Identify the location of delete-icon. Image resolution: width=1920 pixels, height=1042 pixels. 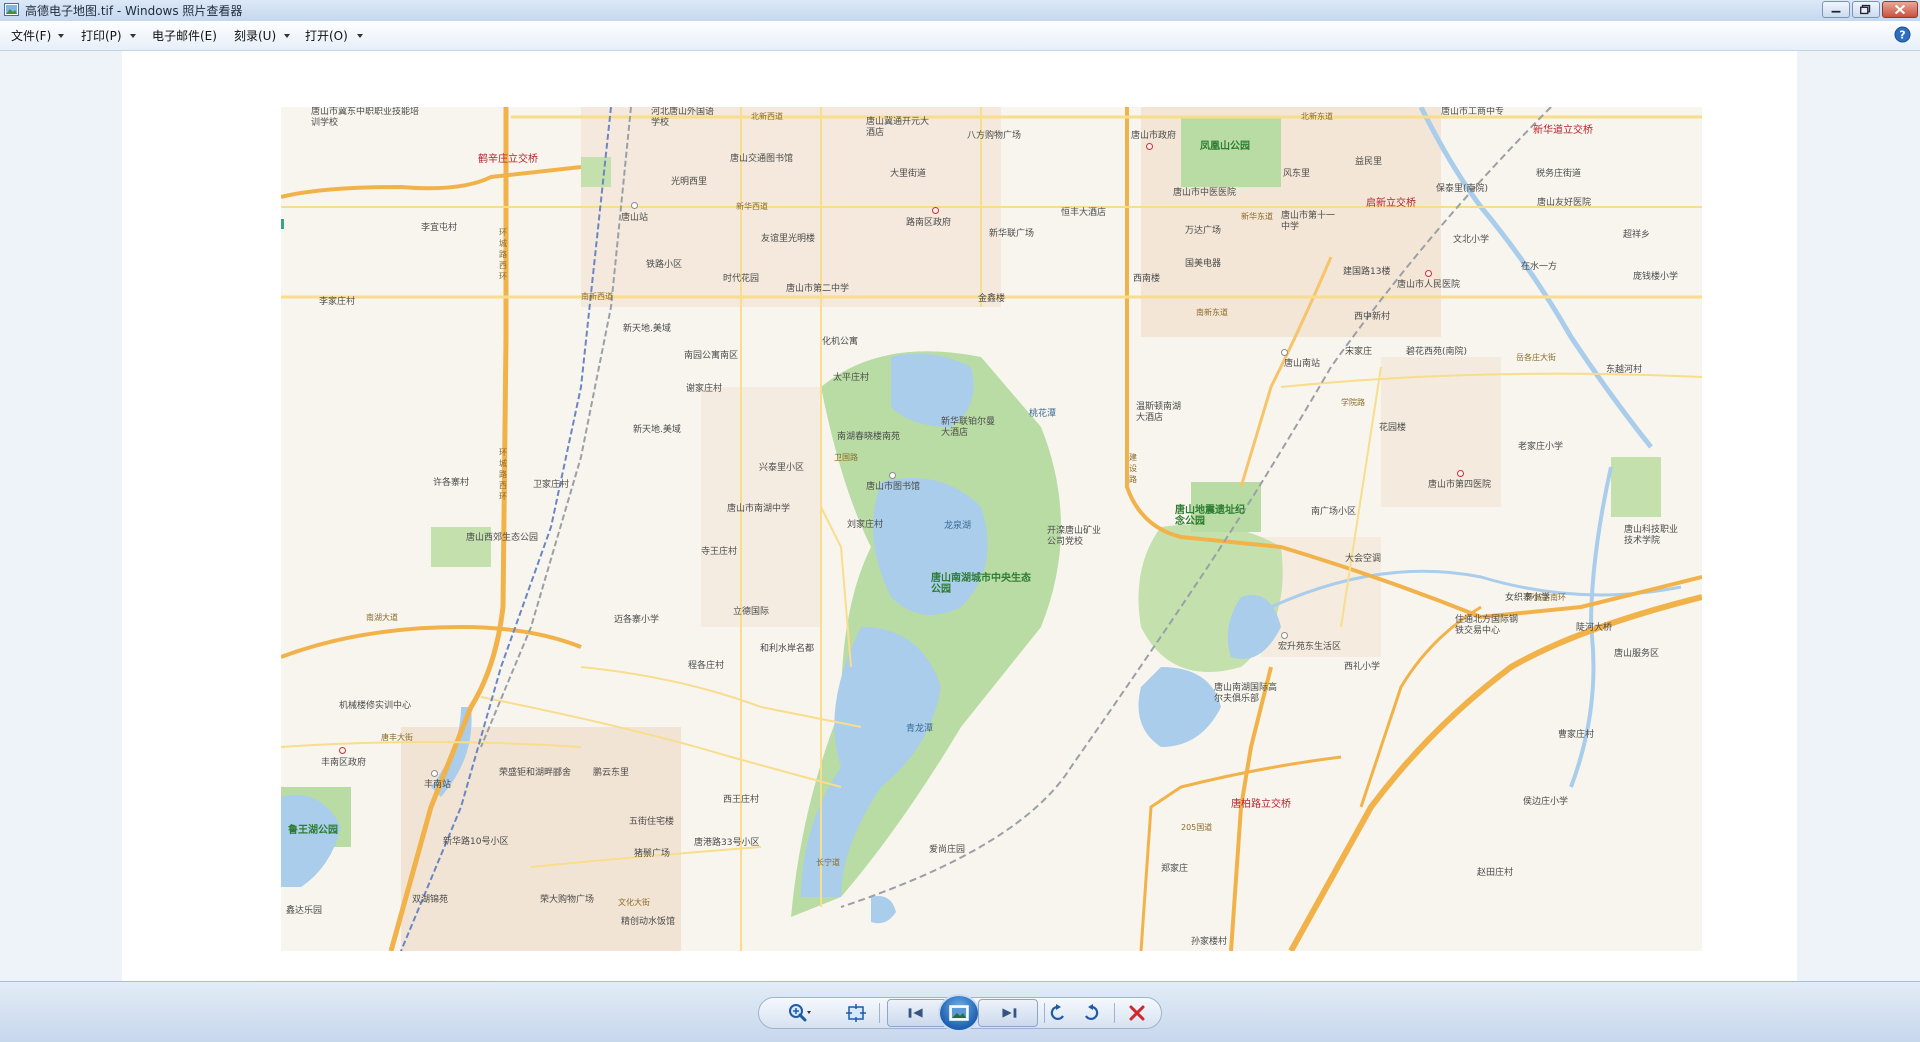
(1137, 1013).